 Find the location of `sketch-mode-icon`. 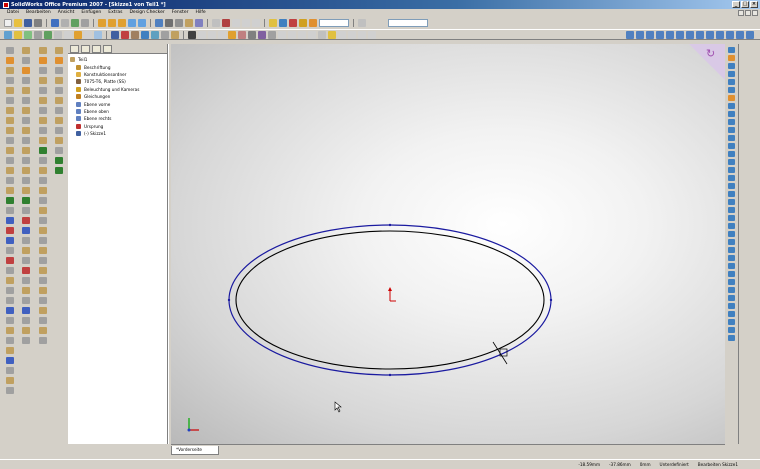

sketch-mode-icon is located at coordinates (8, 34).